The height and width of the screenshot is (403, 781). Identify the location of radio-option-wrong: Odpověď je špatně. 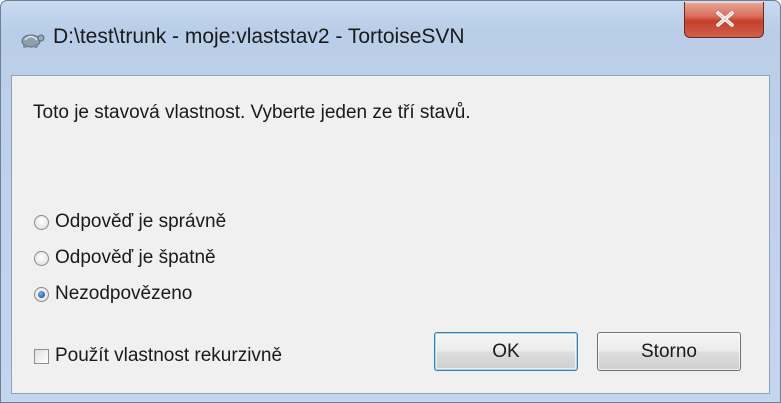
(125, 258).